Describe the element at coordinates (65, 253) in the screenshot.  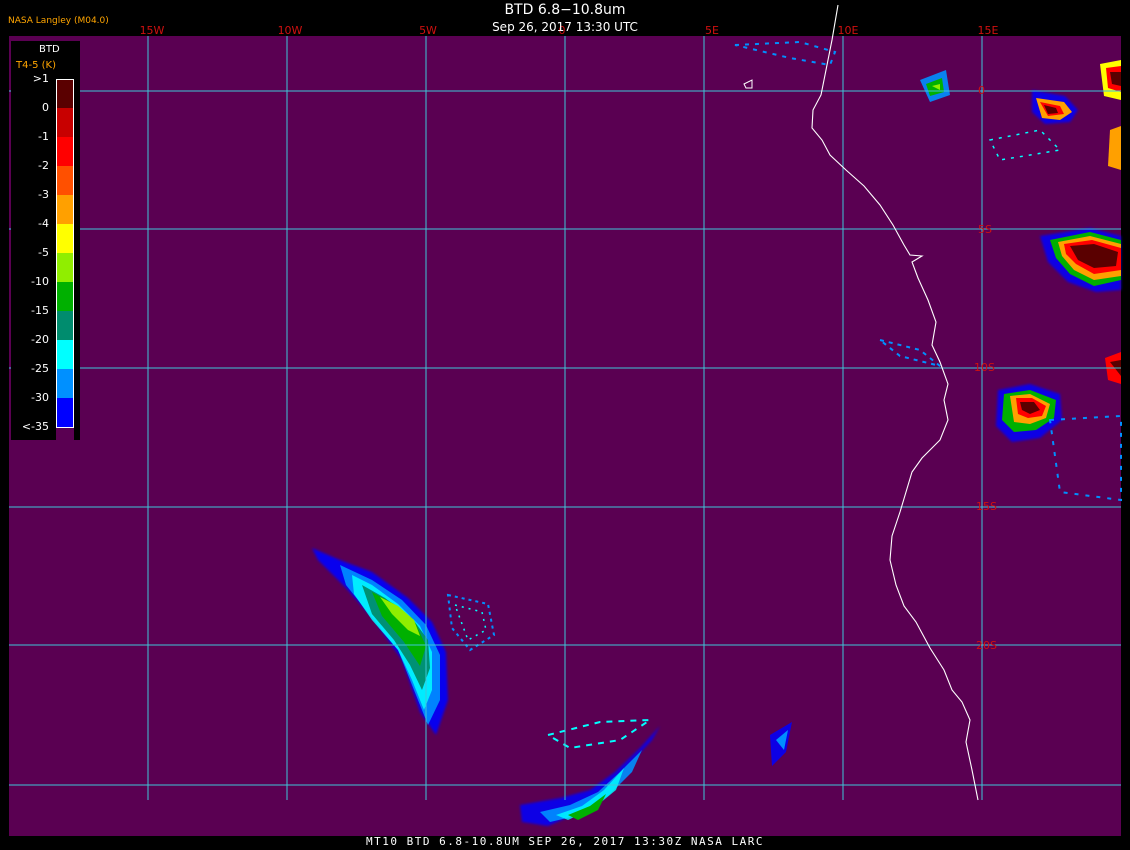
I see `legend-frame` at that location.